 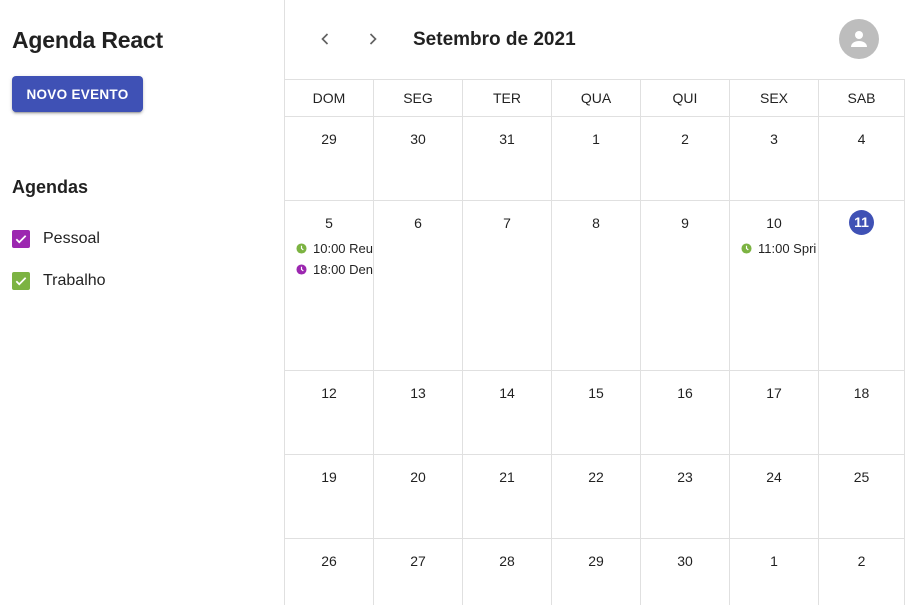 I want to click on new-event-button: NOVO EVENTO, so click(x=77, y=94).